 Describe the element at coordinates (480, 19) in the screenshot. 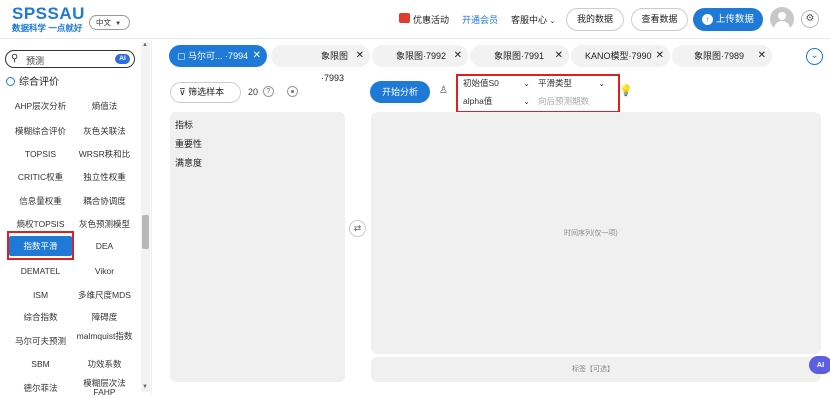

I see `membership-link: 开通会员` at that location.